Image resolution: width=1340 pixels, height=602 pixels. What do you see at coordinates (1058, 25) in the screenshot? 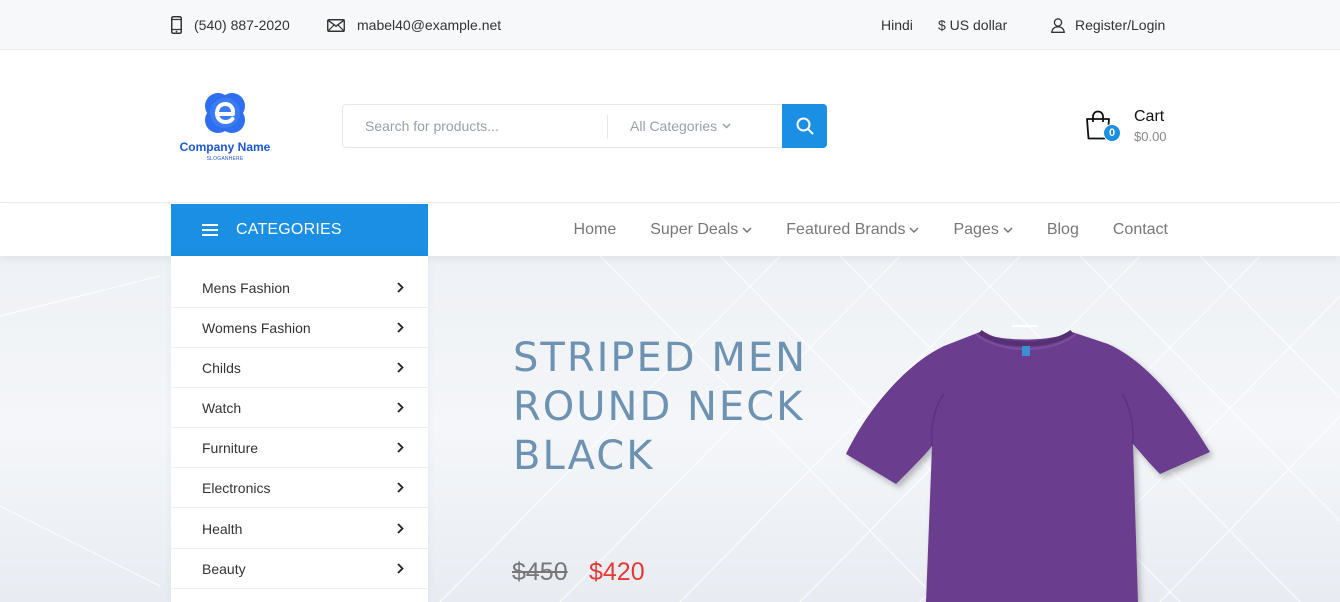
I see `user-icon` at bounding box center [1058, 25].